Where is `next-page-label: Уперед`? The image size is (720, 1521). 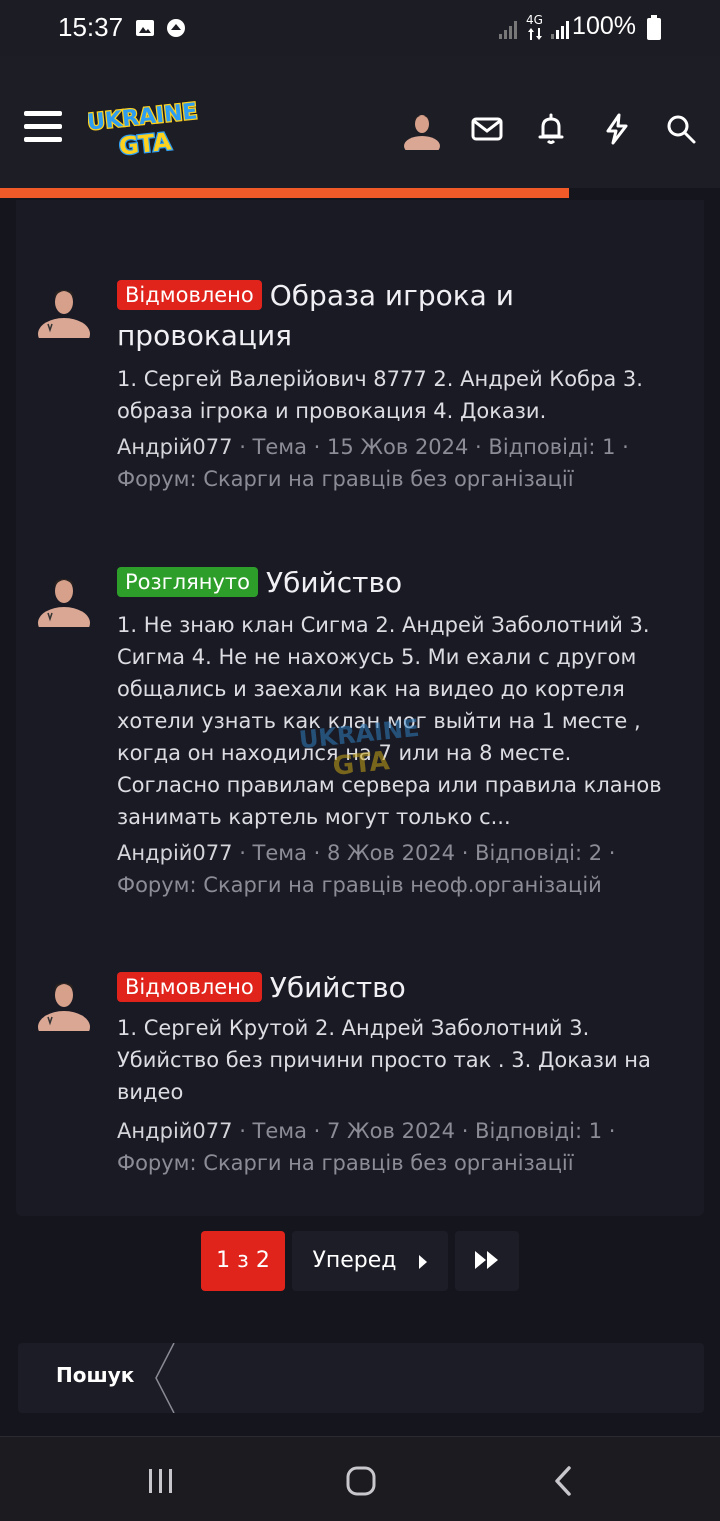 next-page-label: Уперед is located at coordinates (354, 1260).